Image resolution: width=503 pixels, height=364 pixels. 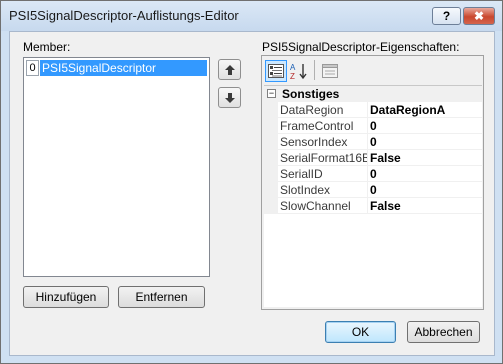 I want to click on arrow-down-icon, so click(x=229, y=97).